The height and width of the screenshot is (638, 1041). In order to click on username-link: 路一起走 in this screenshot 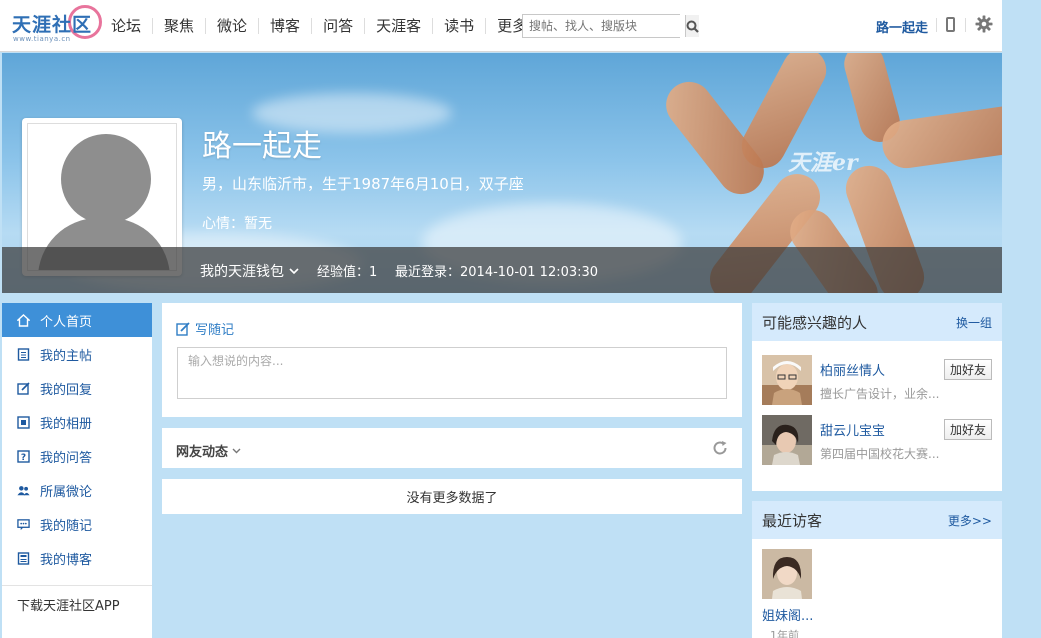, I will do `click(902, 26)`.